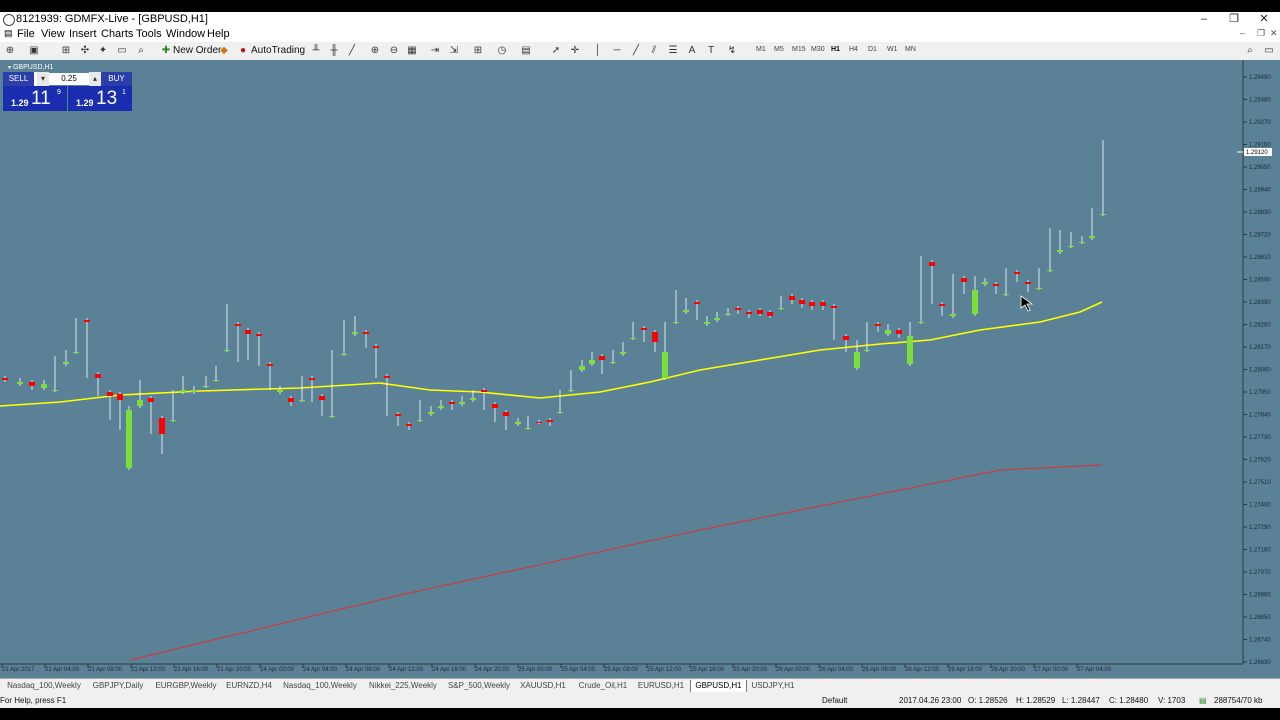 This screenshot has height=720, width=1280. What do you see at coordinates (334, 51) in the screenshot?
I see `candlestick-icon: ╫` at bounding box center [334, 51].